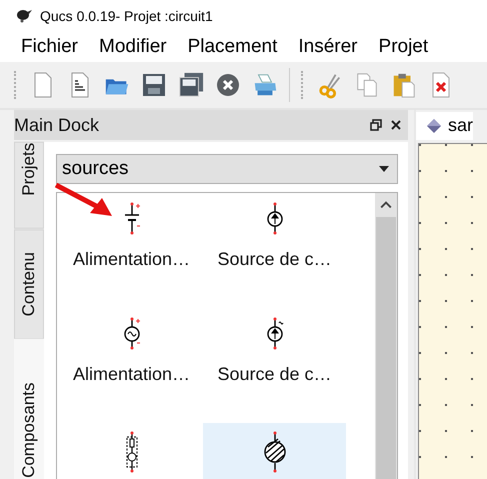 The height and width of the screenshot is (479, 487). What do you see at coordinates (445, 126) in the screenshot?
I see `document-tab: sar` at bounding box center [445, 126].